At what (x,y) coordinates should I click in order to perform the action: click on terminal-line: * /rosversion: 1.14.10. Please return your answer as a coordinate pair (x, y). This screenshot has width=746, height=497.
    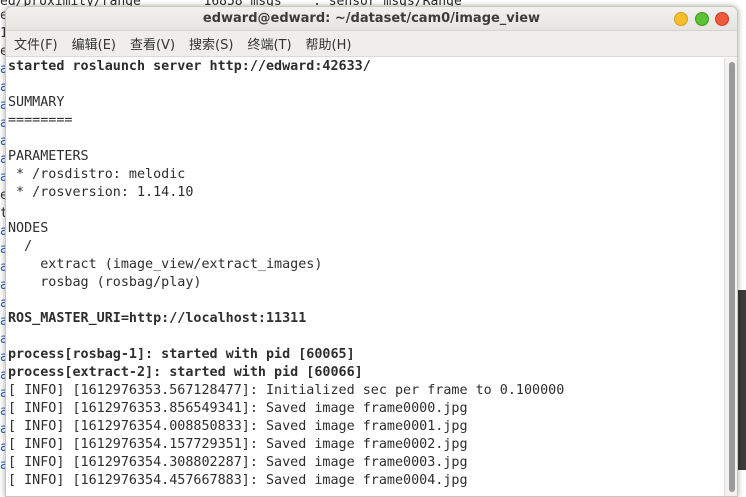
    Looking at the image, I should click on (101, 192).